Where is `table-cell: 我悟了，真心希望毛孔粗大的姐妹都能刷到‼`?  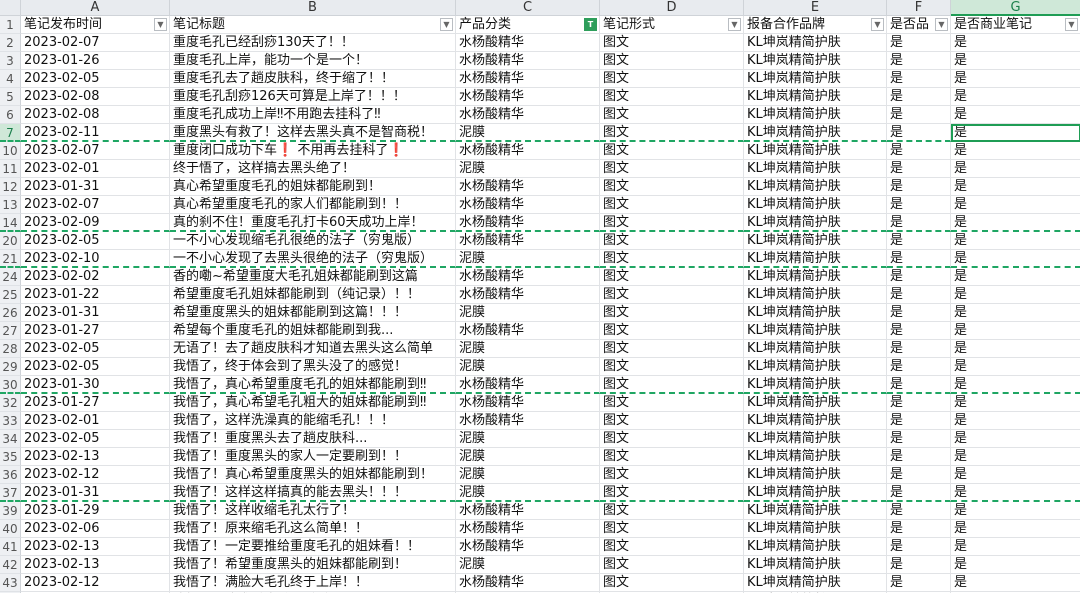 table-cell: 我悟了，真心希望毛孔粗大的姐妹都能刷到‼ is located at coordinates (313, 403).